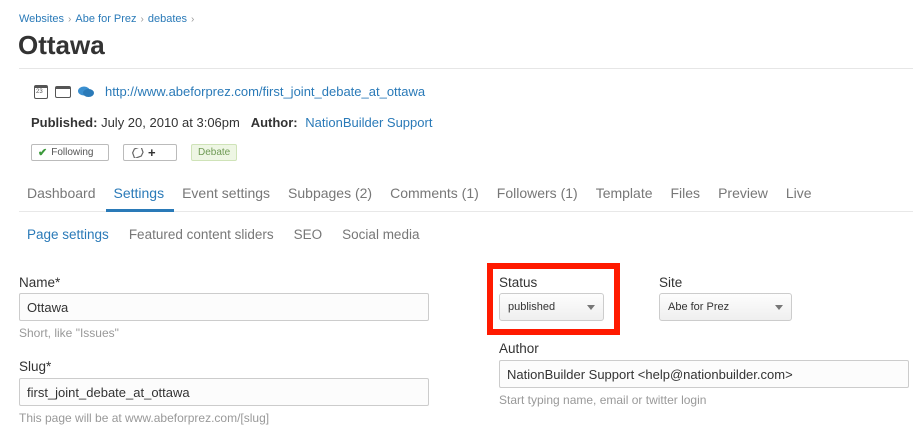  I want to click on published-label: Published:, so click(64, 122).